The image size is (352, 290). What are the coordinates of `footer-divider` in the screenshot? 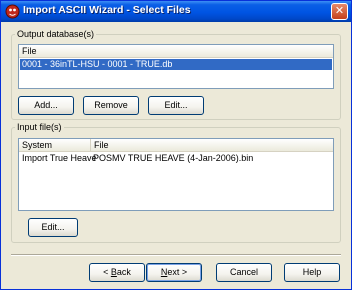 It's located at (176, 255).